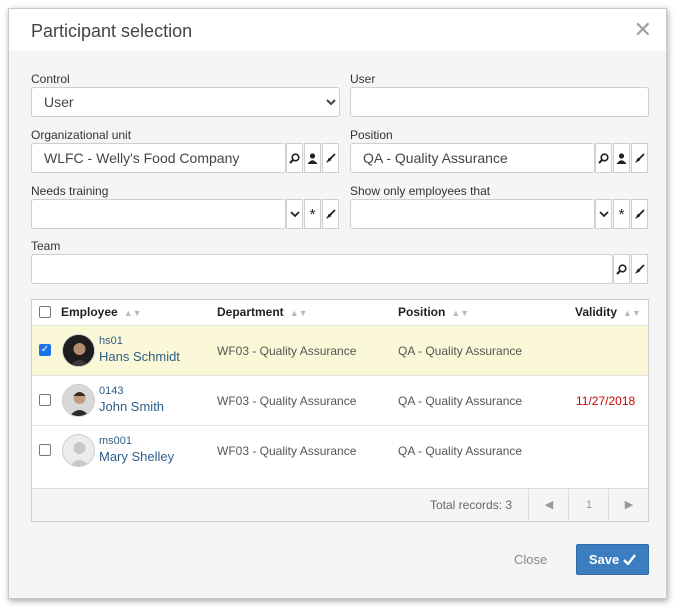  I want to click on column-header-department: Department ▲▼, so click(262, 312).